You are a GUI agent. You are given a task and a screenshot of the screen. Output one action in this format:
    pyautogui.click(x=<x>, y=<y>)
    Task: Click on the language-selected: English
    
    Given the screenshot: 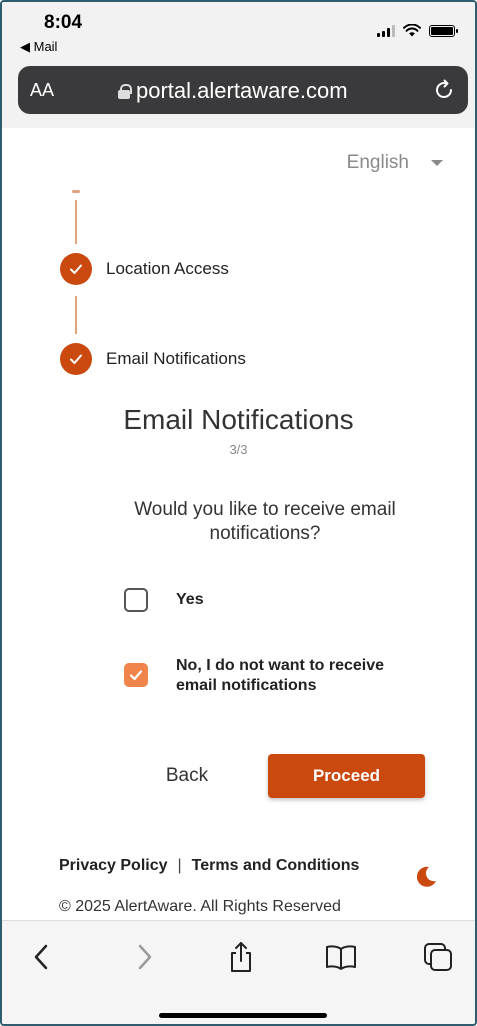 What is the action you would take?
    pyautogui.click(x=377, y=162)
    